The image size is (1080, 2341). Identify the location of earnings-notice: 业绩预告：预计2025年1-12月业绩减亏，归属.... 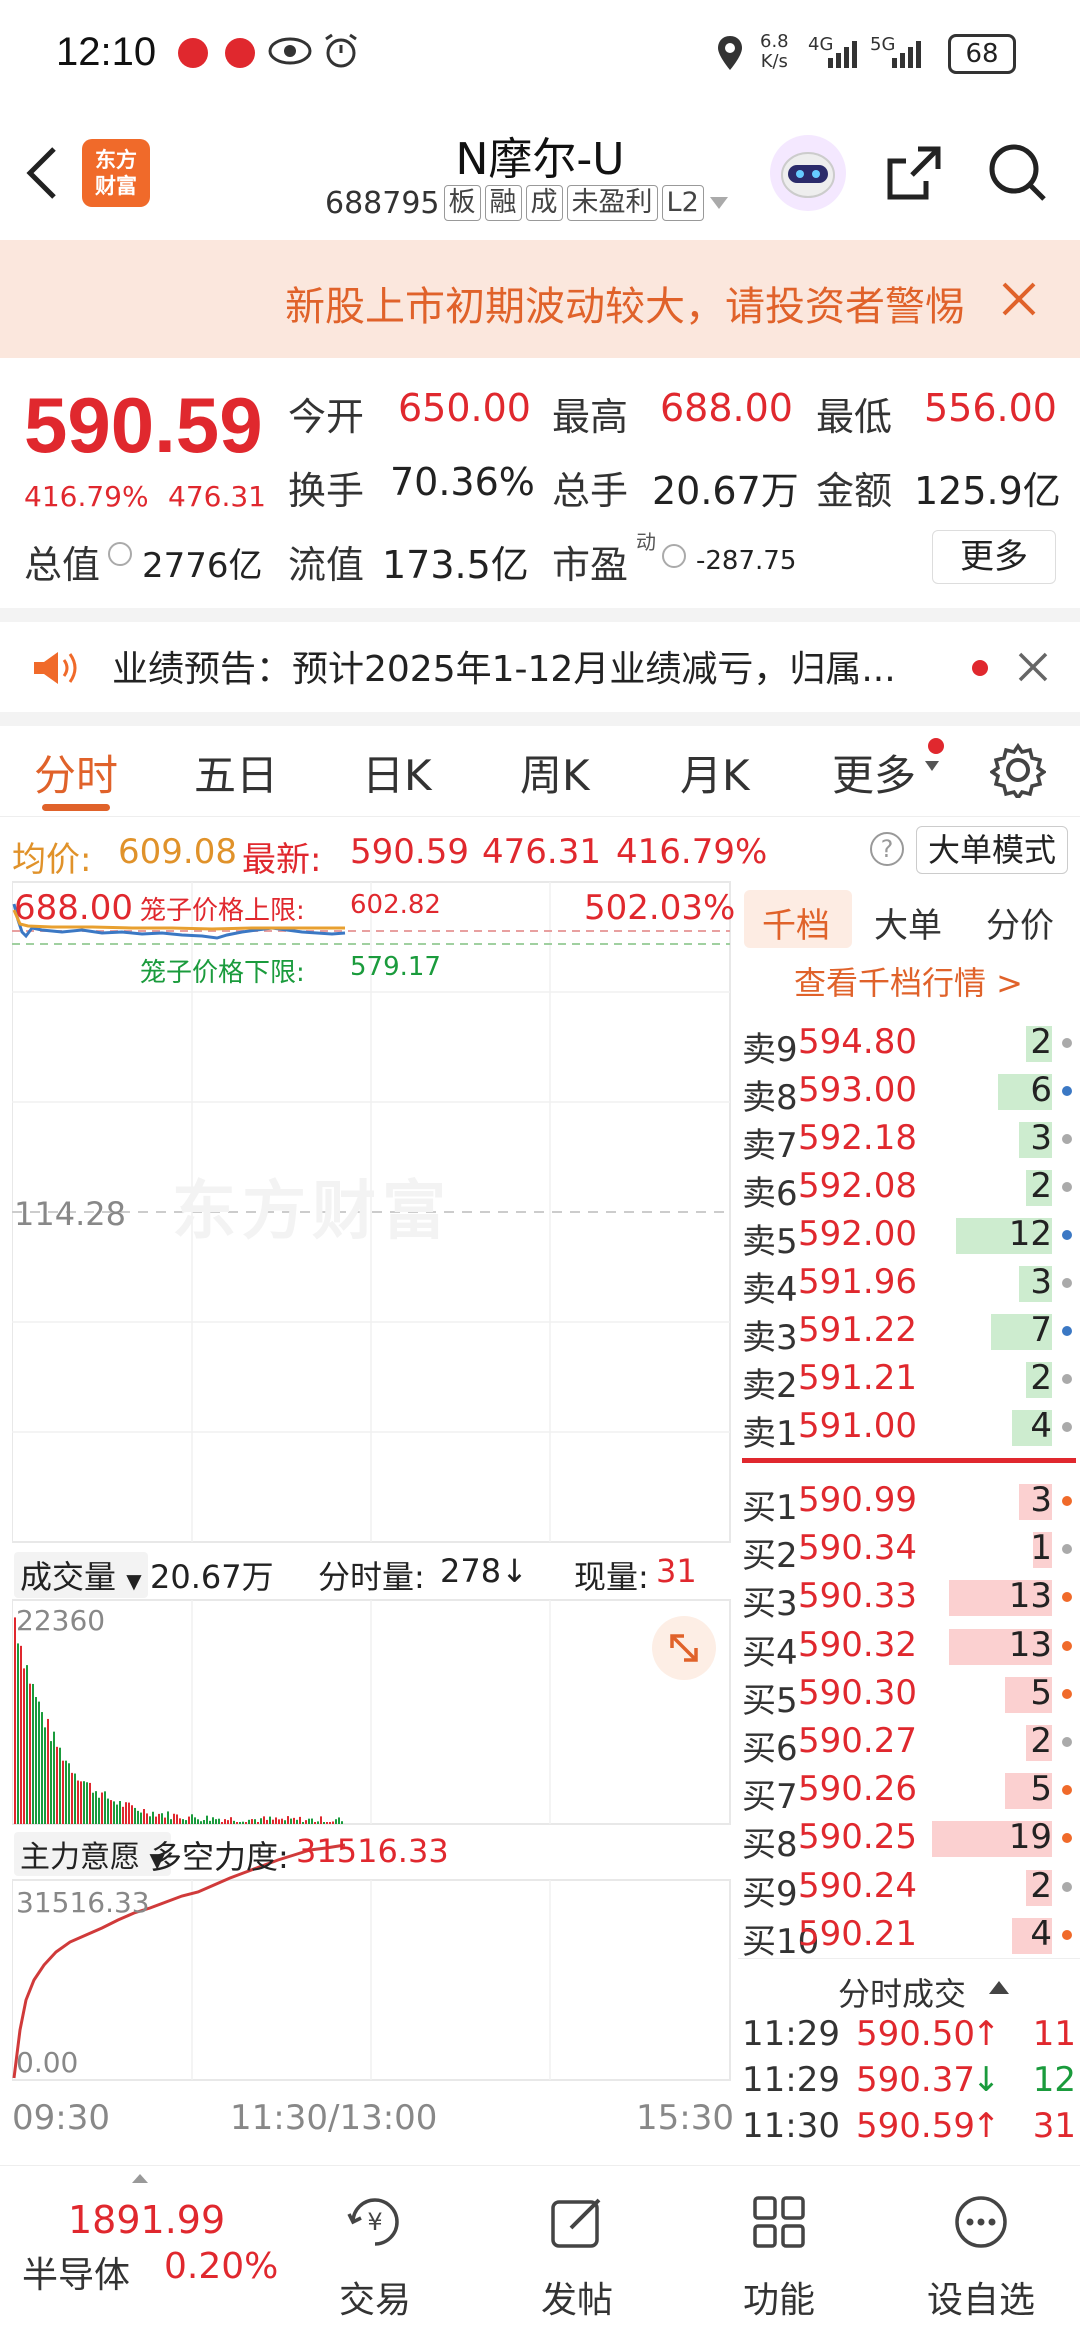
(540, 667).